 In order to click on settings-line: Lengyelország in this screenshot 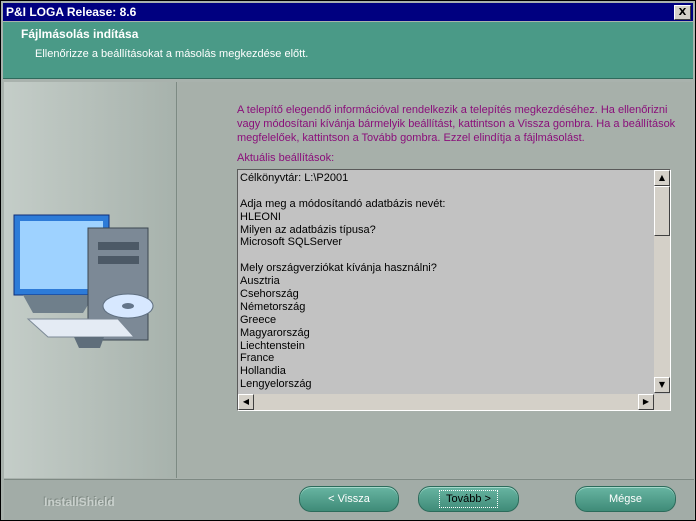, I will do `click(276, 384)`.